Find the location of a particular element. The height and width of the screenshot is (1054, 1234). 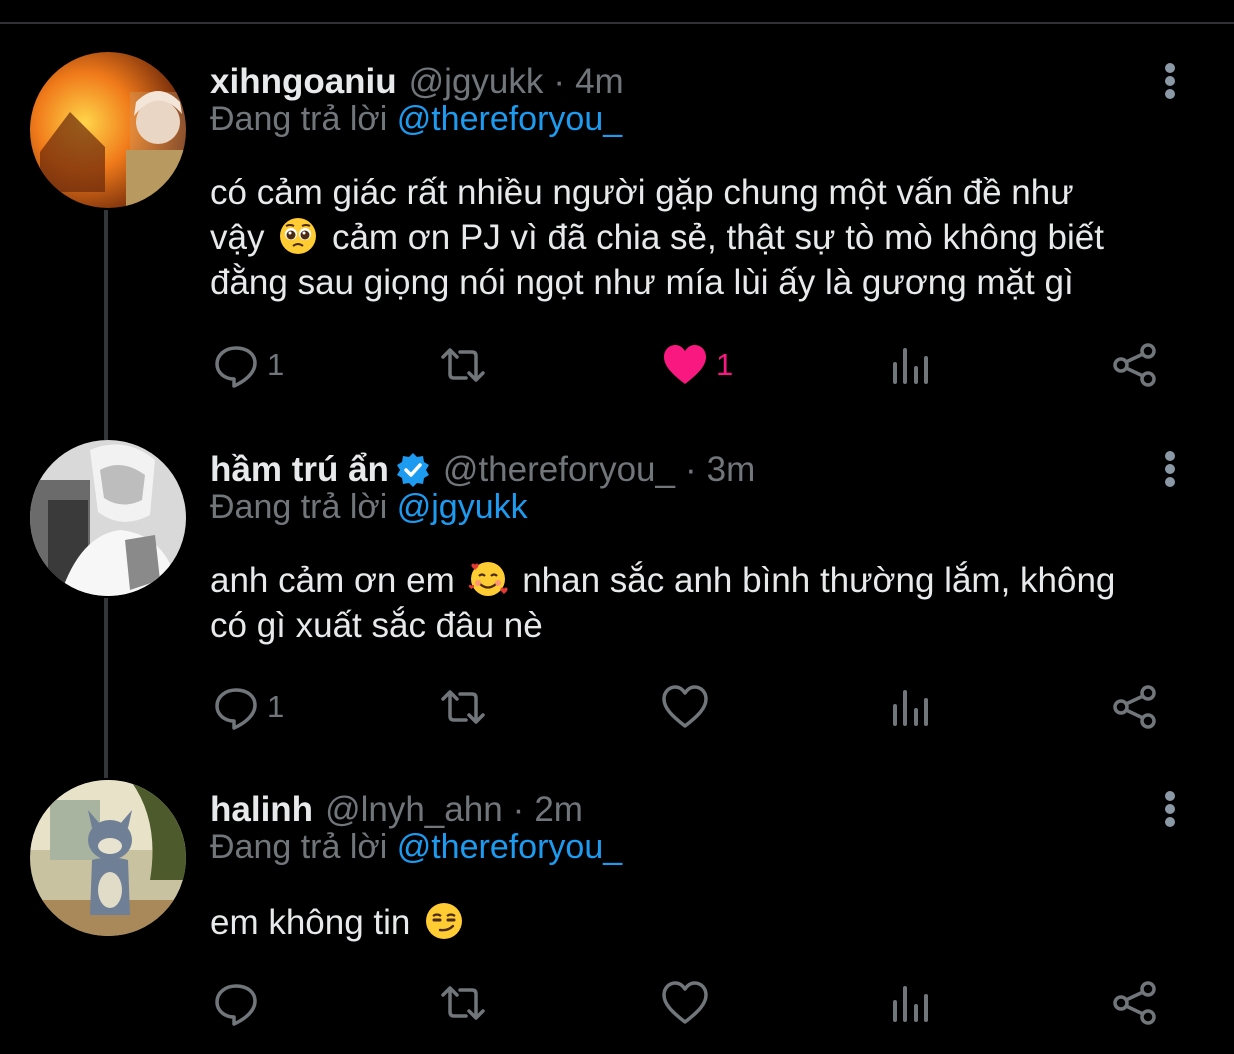

smirking-face-emoji is located at coordinates (444, 921).